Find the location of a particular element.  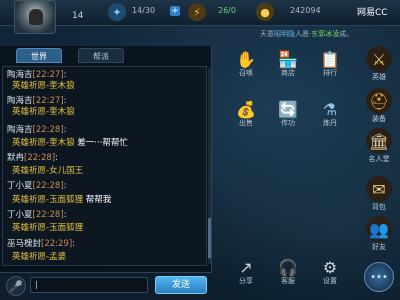

heroes-button: ⚔ 英雄 is located at coordinates (379, 65).